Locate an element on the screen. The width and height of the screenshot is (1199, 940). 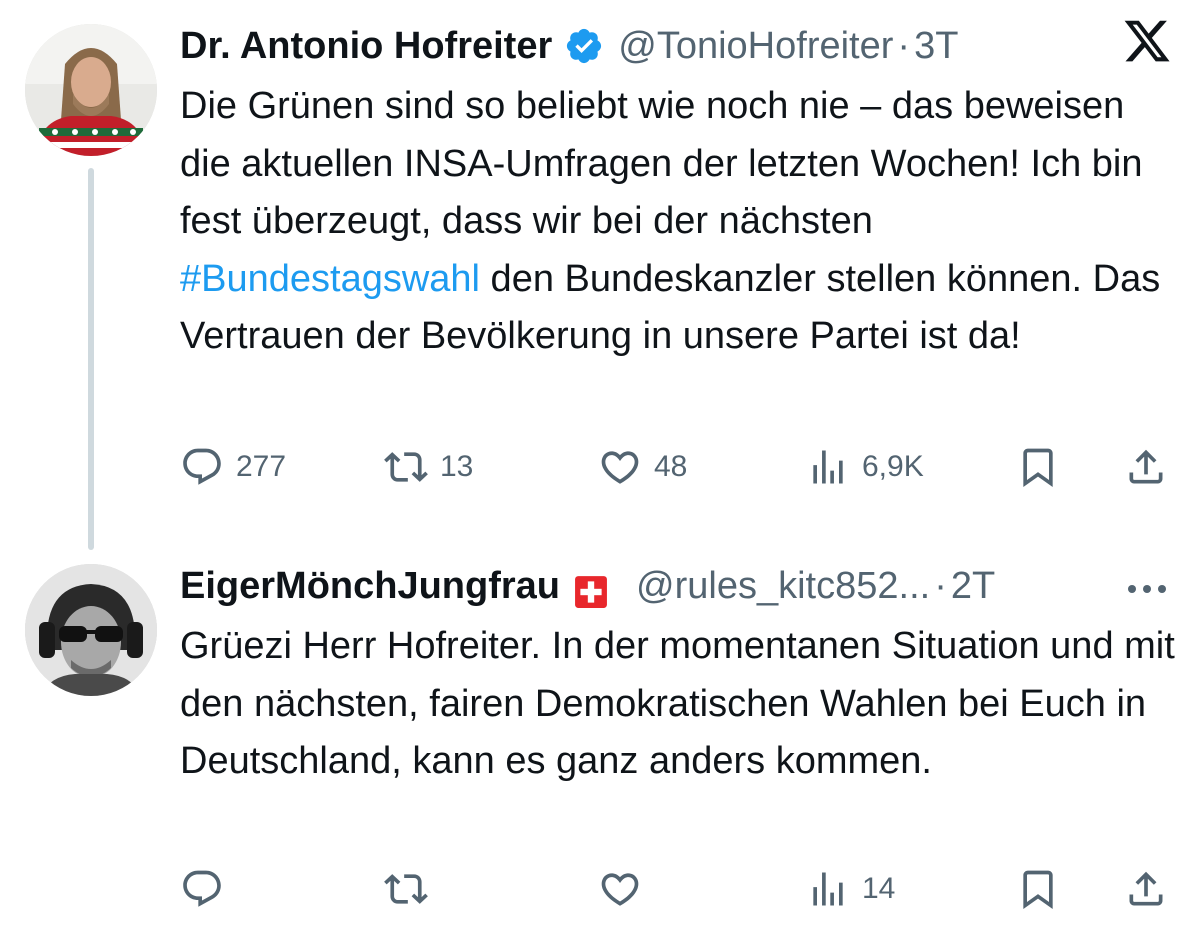
repost-button: 13 is located at coordinates (428, 467).